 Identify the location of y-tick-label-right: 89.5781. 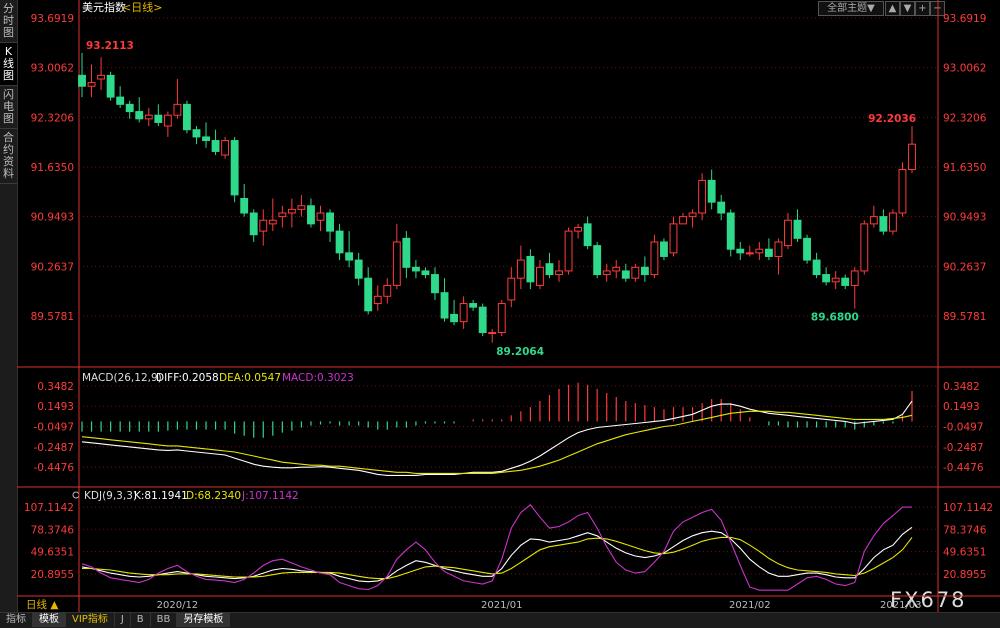
(964, 317).